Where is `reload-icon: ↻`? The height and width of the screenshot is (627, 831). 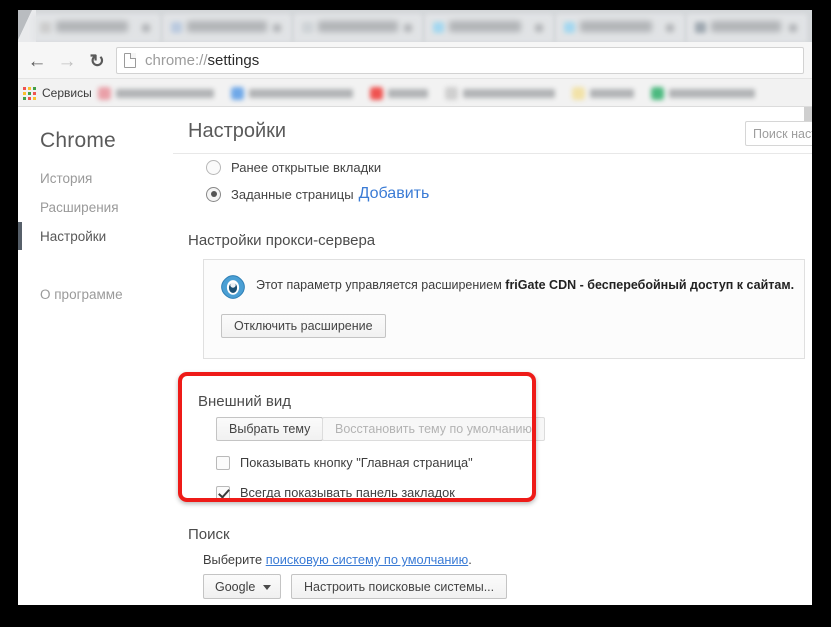
reload-icon: ↻ is located at coordinates (97, 61).